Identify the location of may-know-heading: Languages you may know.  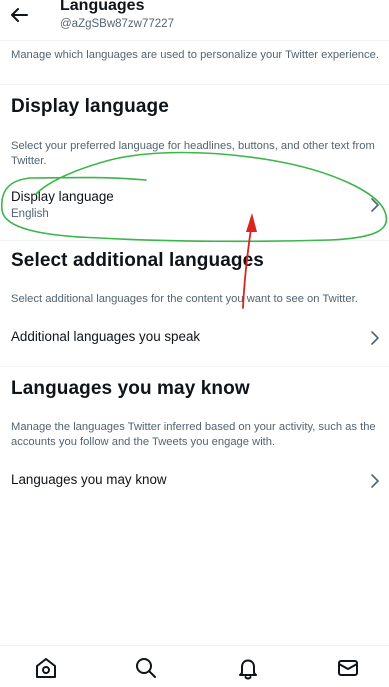
(130, 388).